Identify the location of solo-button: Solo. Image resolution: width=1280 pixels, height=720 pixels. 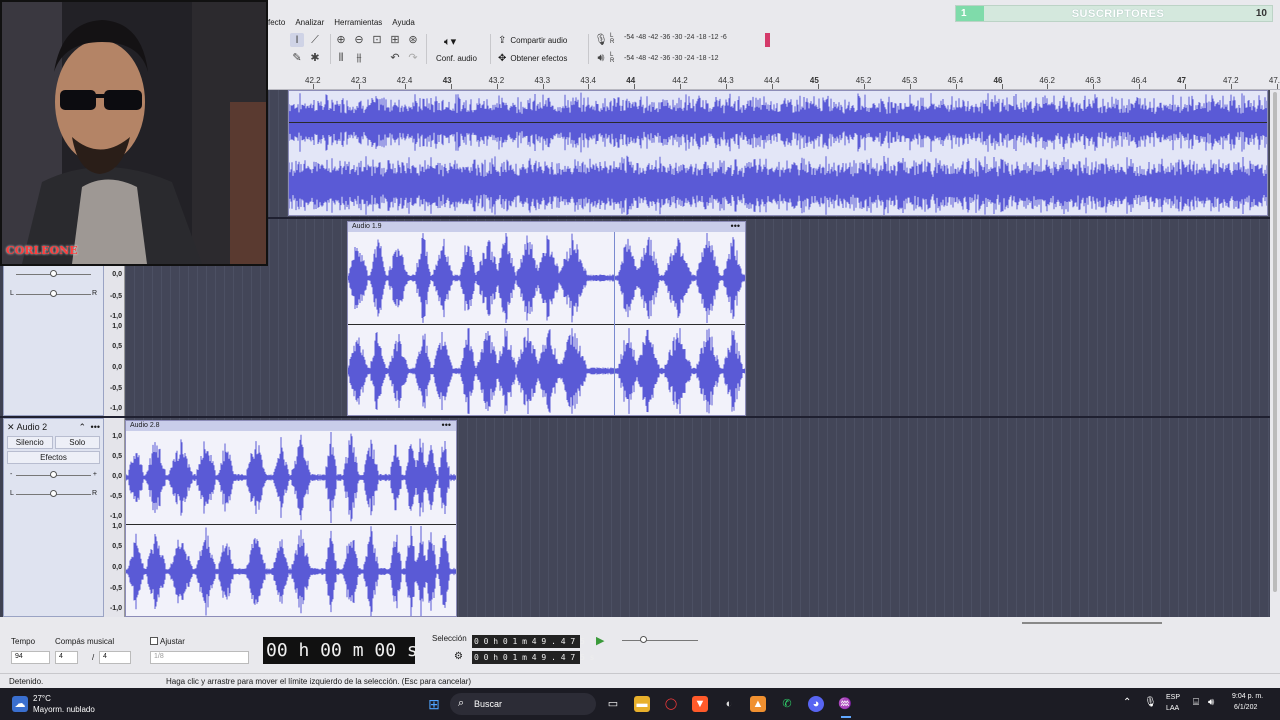
(77, 442).